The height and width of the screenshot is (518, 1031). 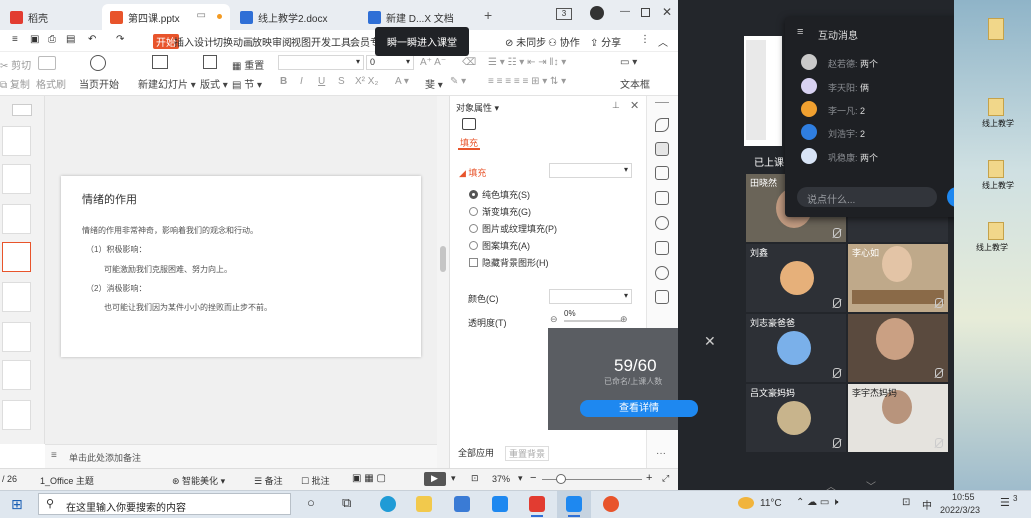 What do you see at coordinates (168, 269) in the screenshot?
I see `slide-text-line: 可能激励我们克服困难、努力向上。` at bounding box center [168, 269].